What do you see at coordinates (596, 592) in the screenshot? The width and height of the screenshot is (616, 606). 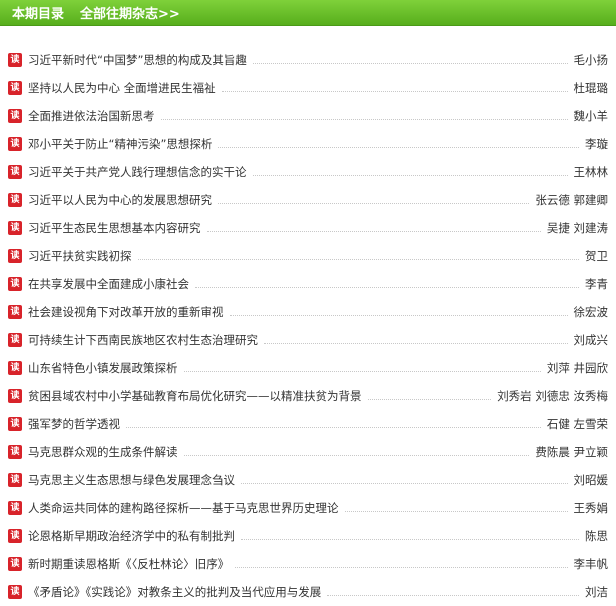 I see `article-author: 刘洁` at bounding box center [596, 592].